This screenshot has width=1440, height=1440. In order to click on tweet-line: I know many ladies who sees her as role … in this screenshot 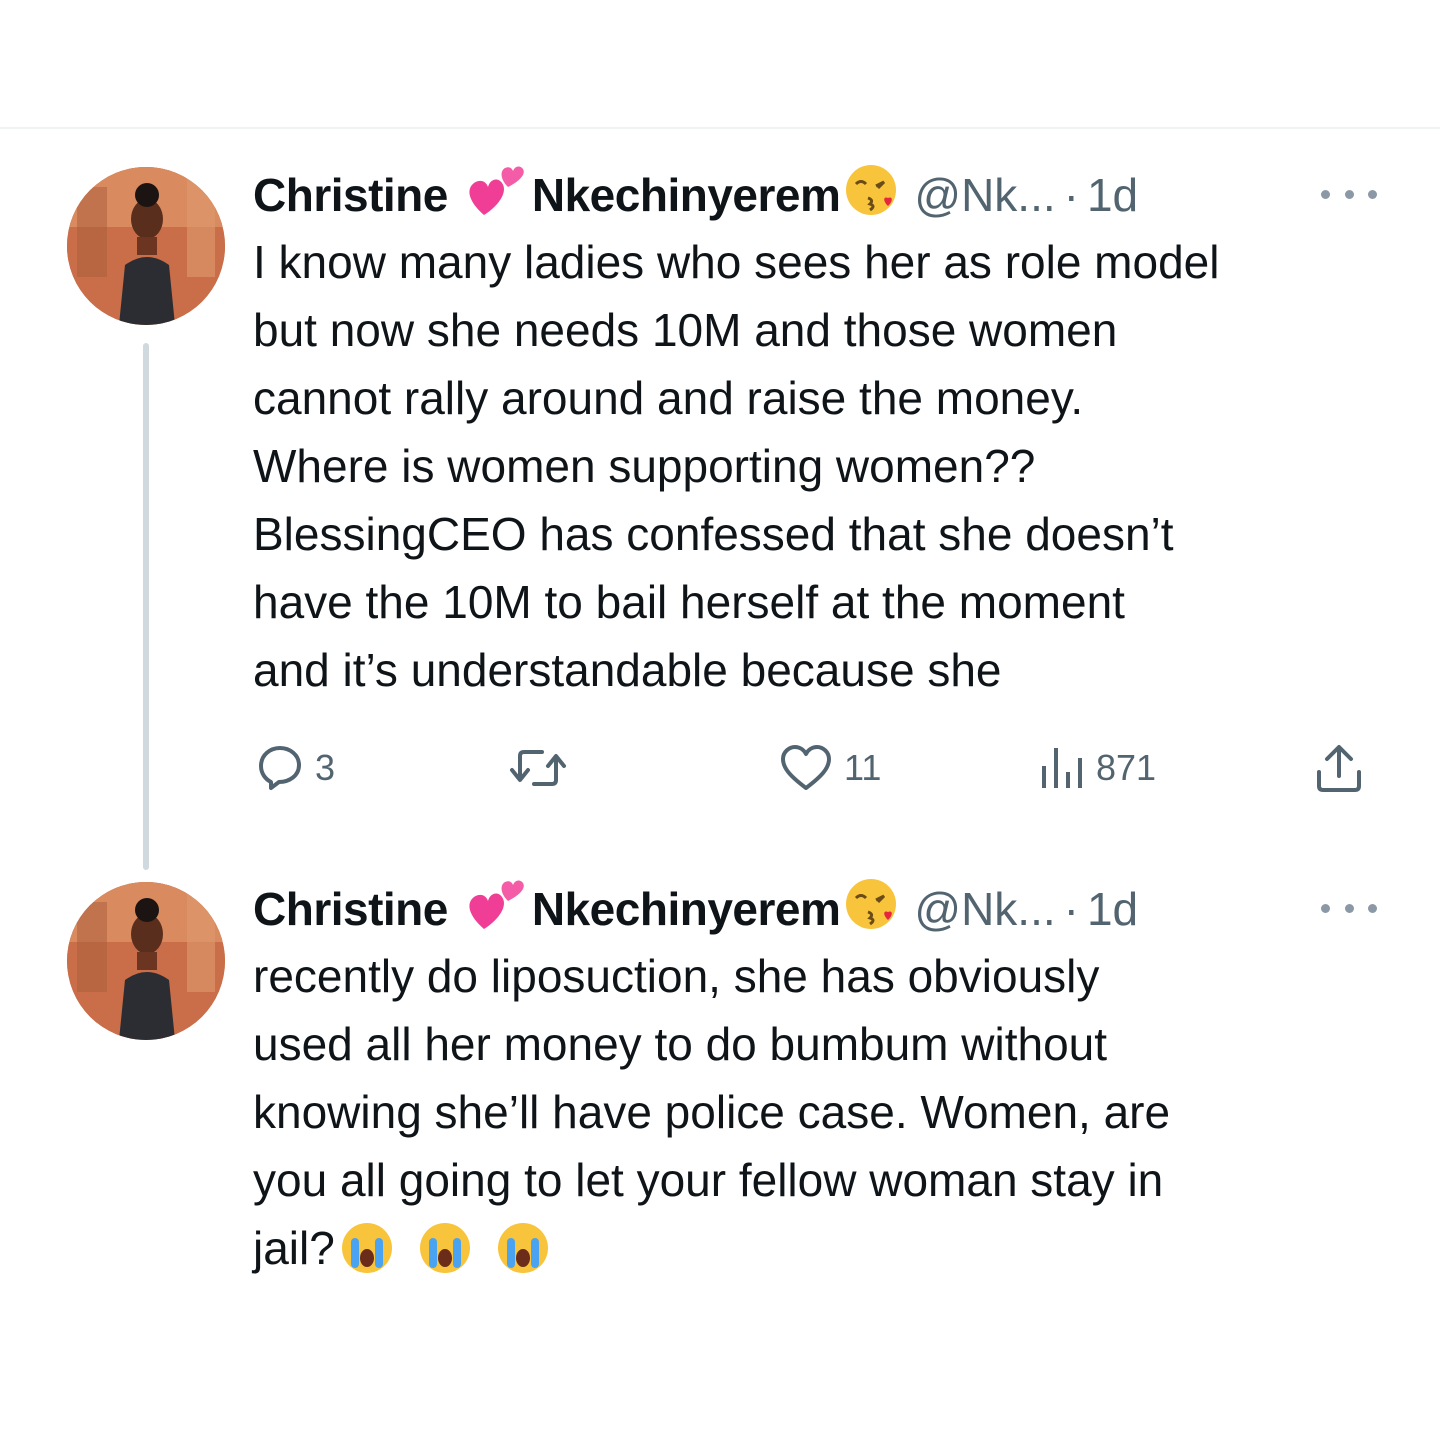, I will do `click(736, 262)`.